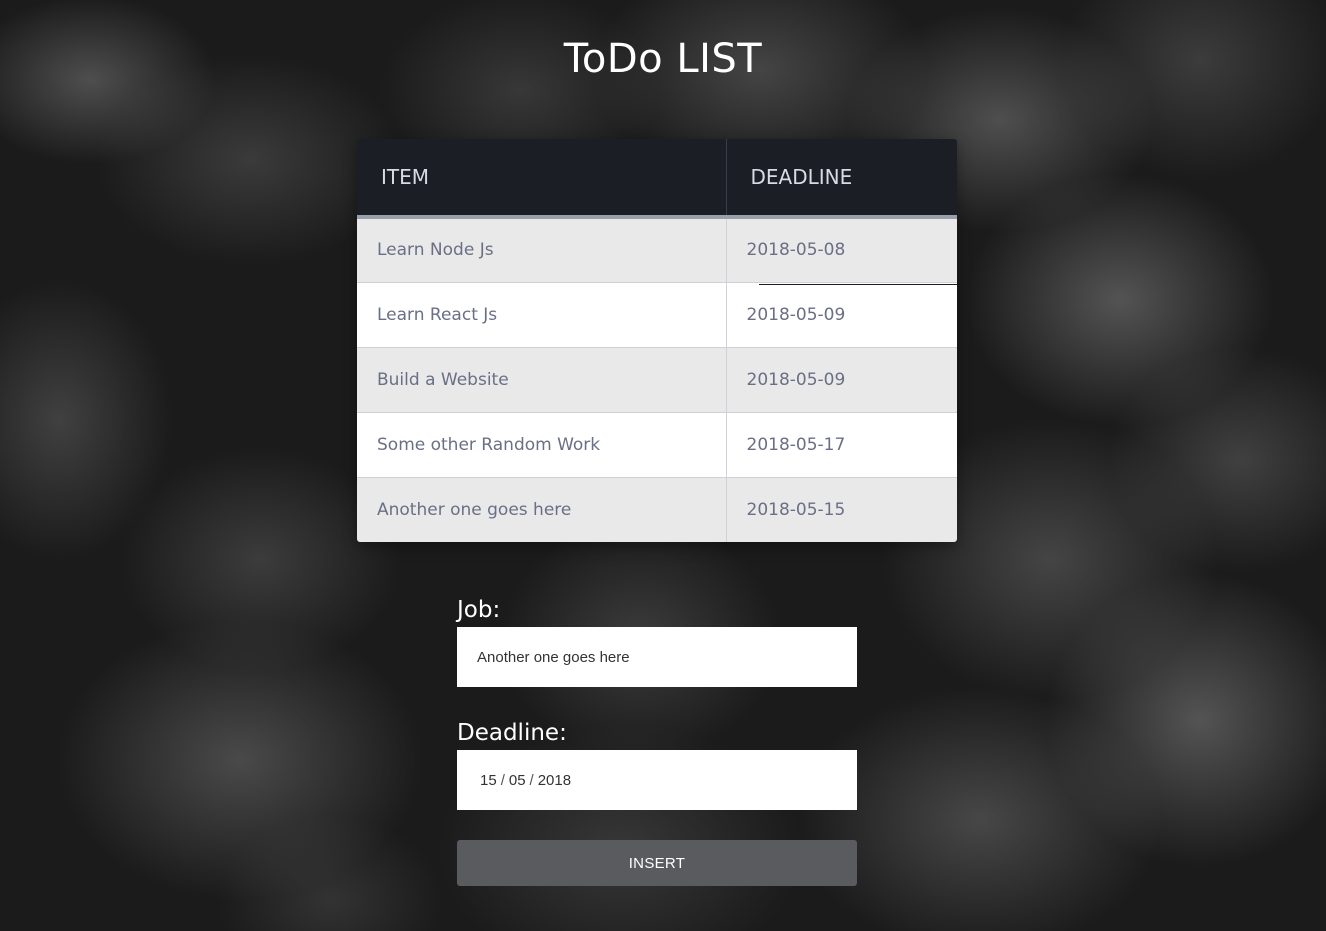 This screenshot has height=931, width=1326. I want to click on date-month: 05, so click(517, 780).